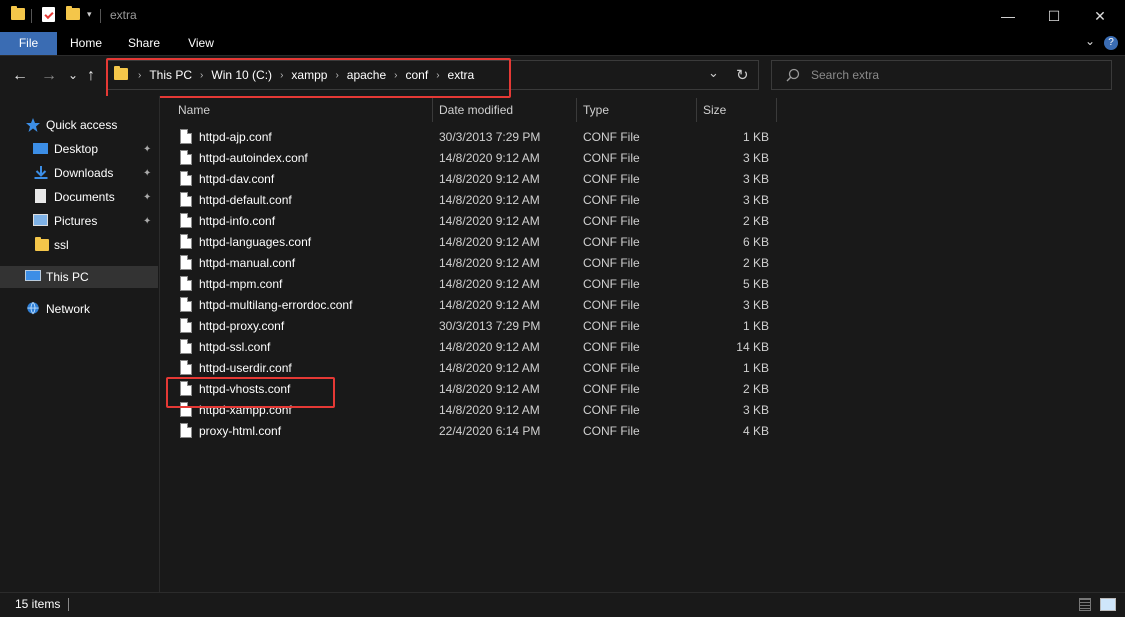 The image size is (1125, 617). I want to click on help-icon: ?, so click(1111, 43).